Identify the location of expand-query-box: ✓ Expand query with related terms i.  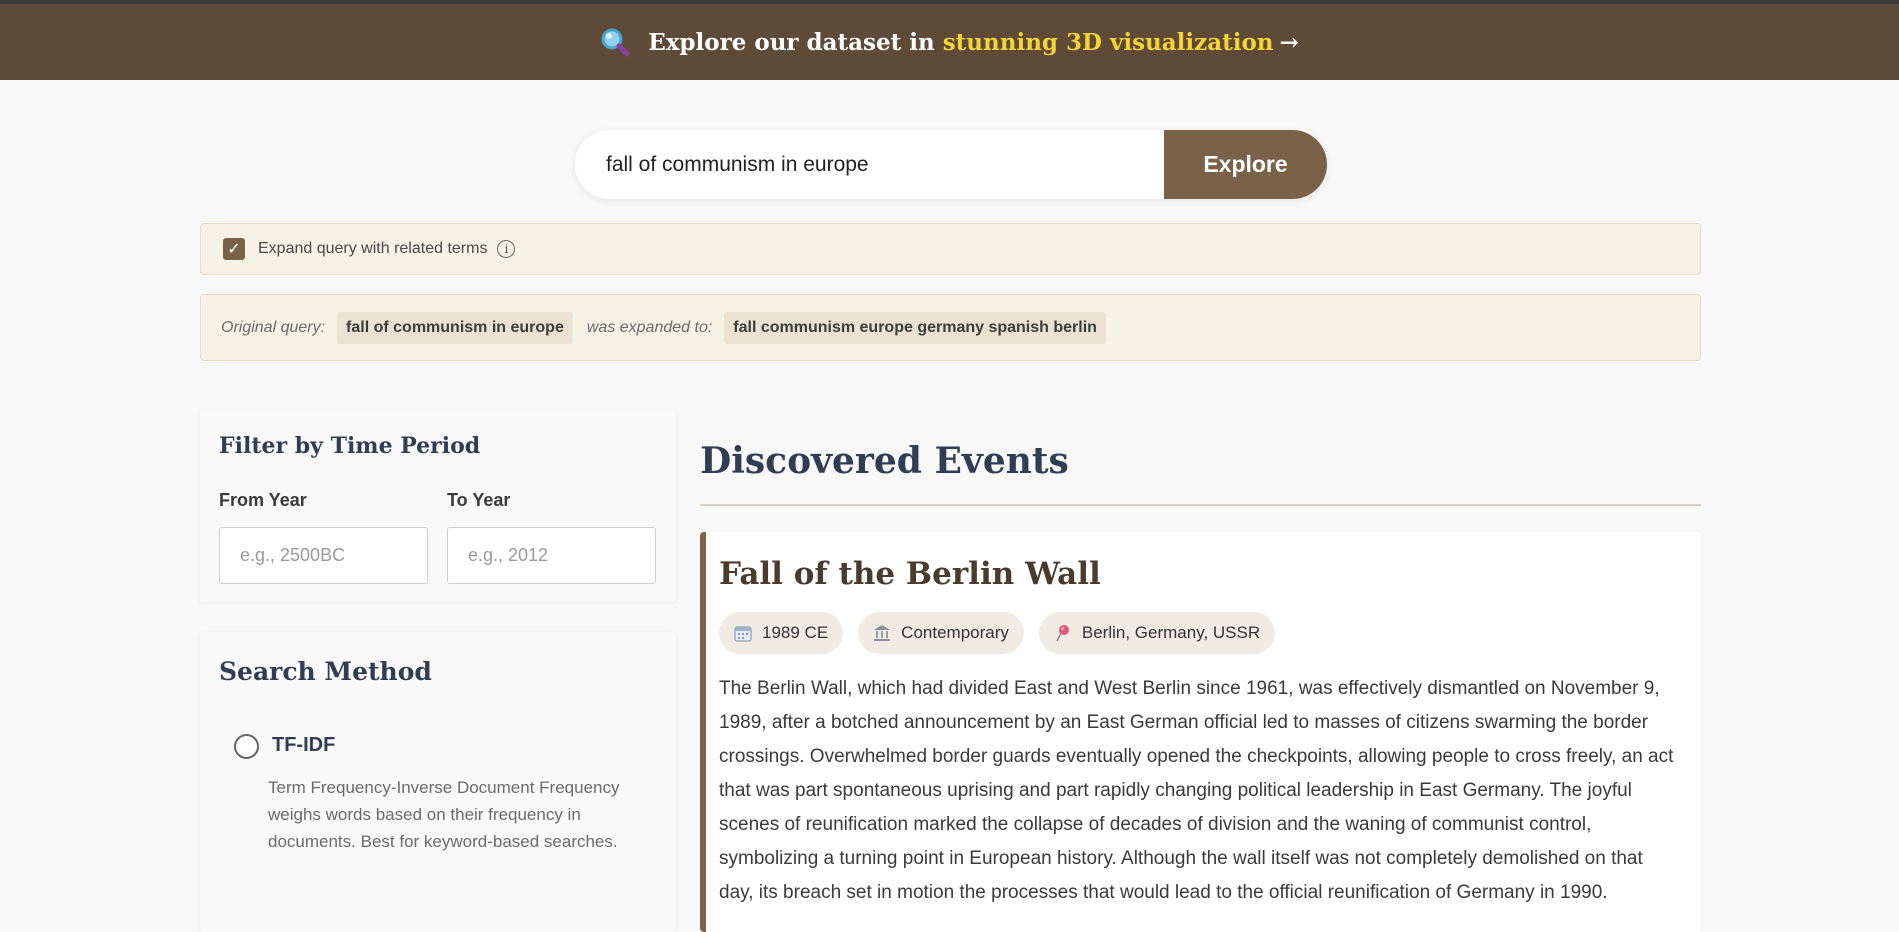
(950, 249).